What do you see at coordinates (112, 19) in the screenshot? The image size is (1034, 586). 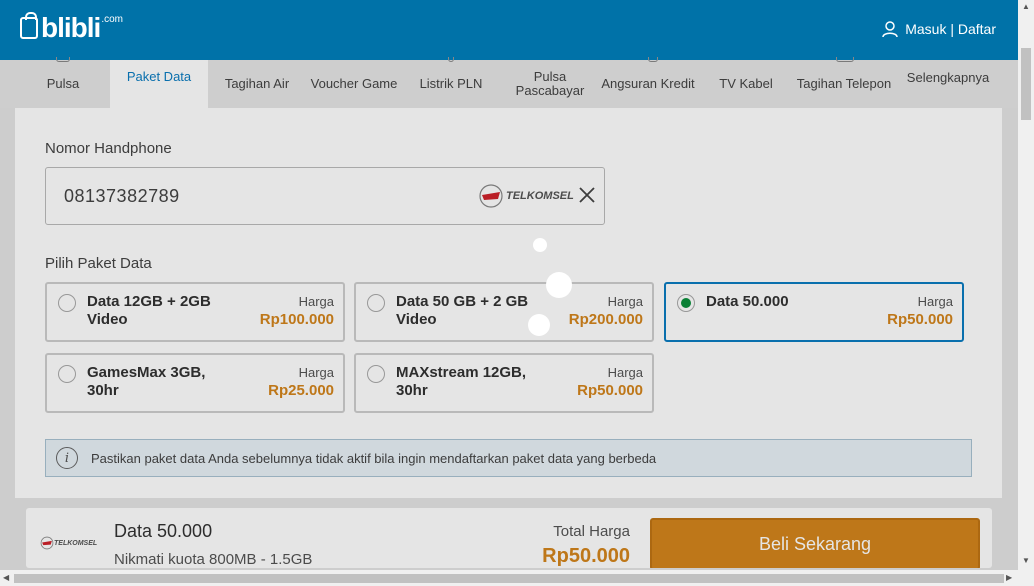 I see `logo-suffix: .com` at bounding box center [112, 19].